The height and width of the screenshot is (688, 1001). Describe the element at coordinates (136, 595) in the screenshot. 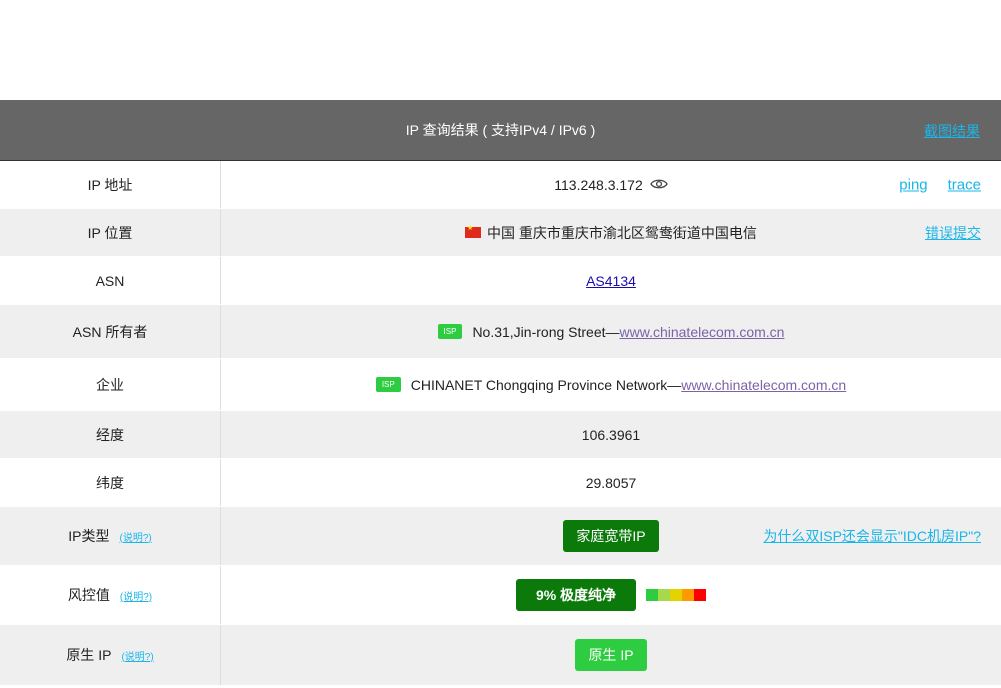

I see `risk-help-link: (说明?)` at that location.